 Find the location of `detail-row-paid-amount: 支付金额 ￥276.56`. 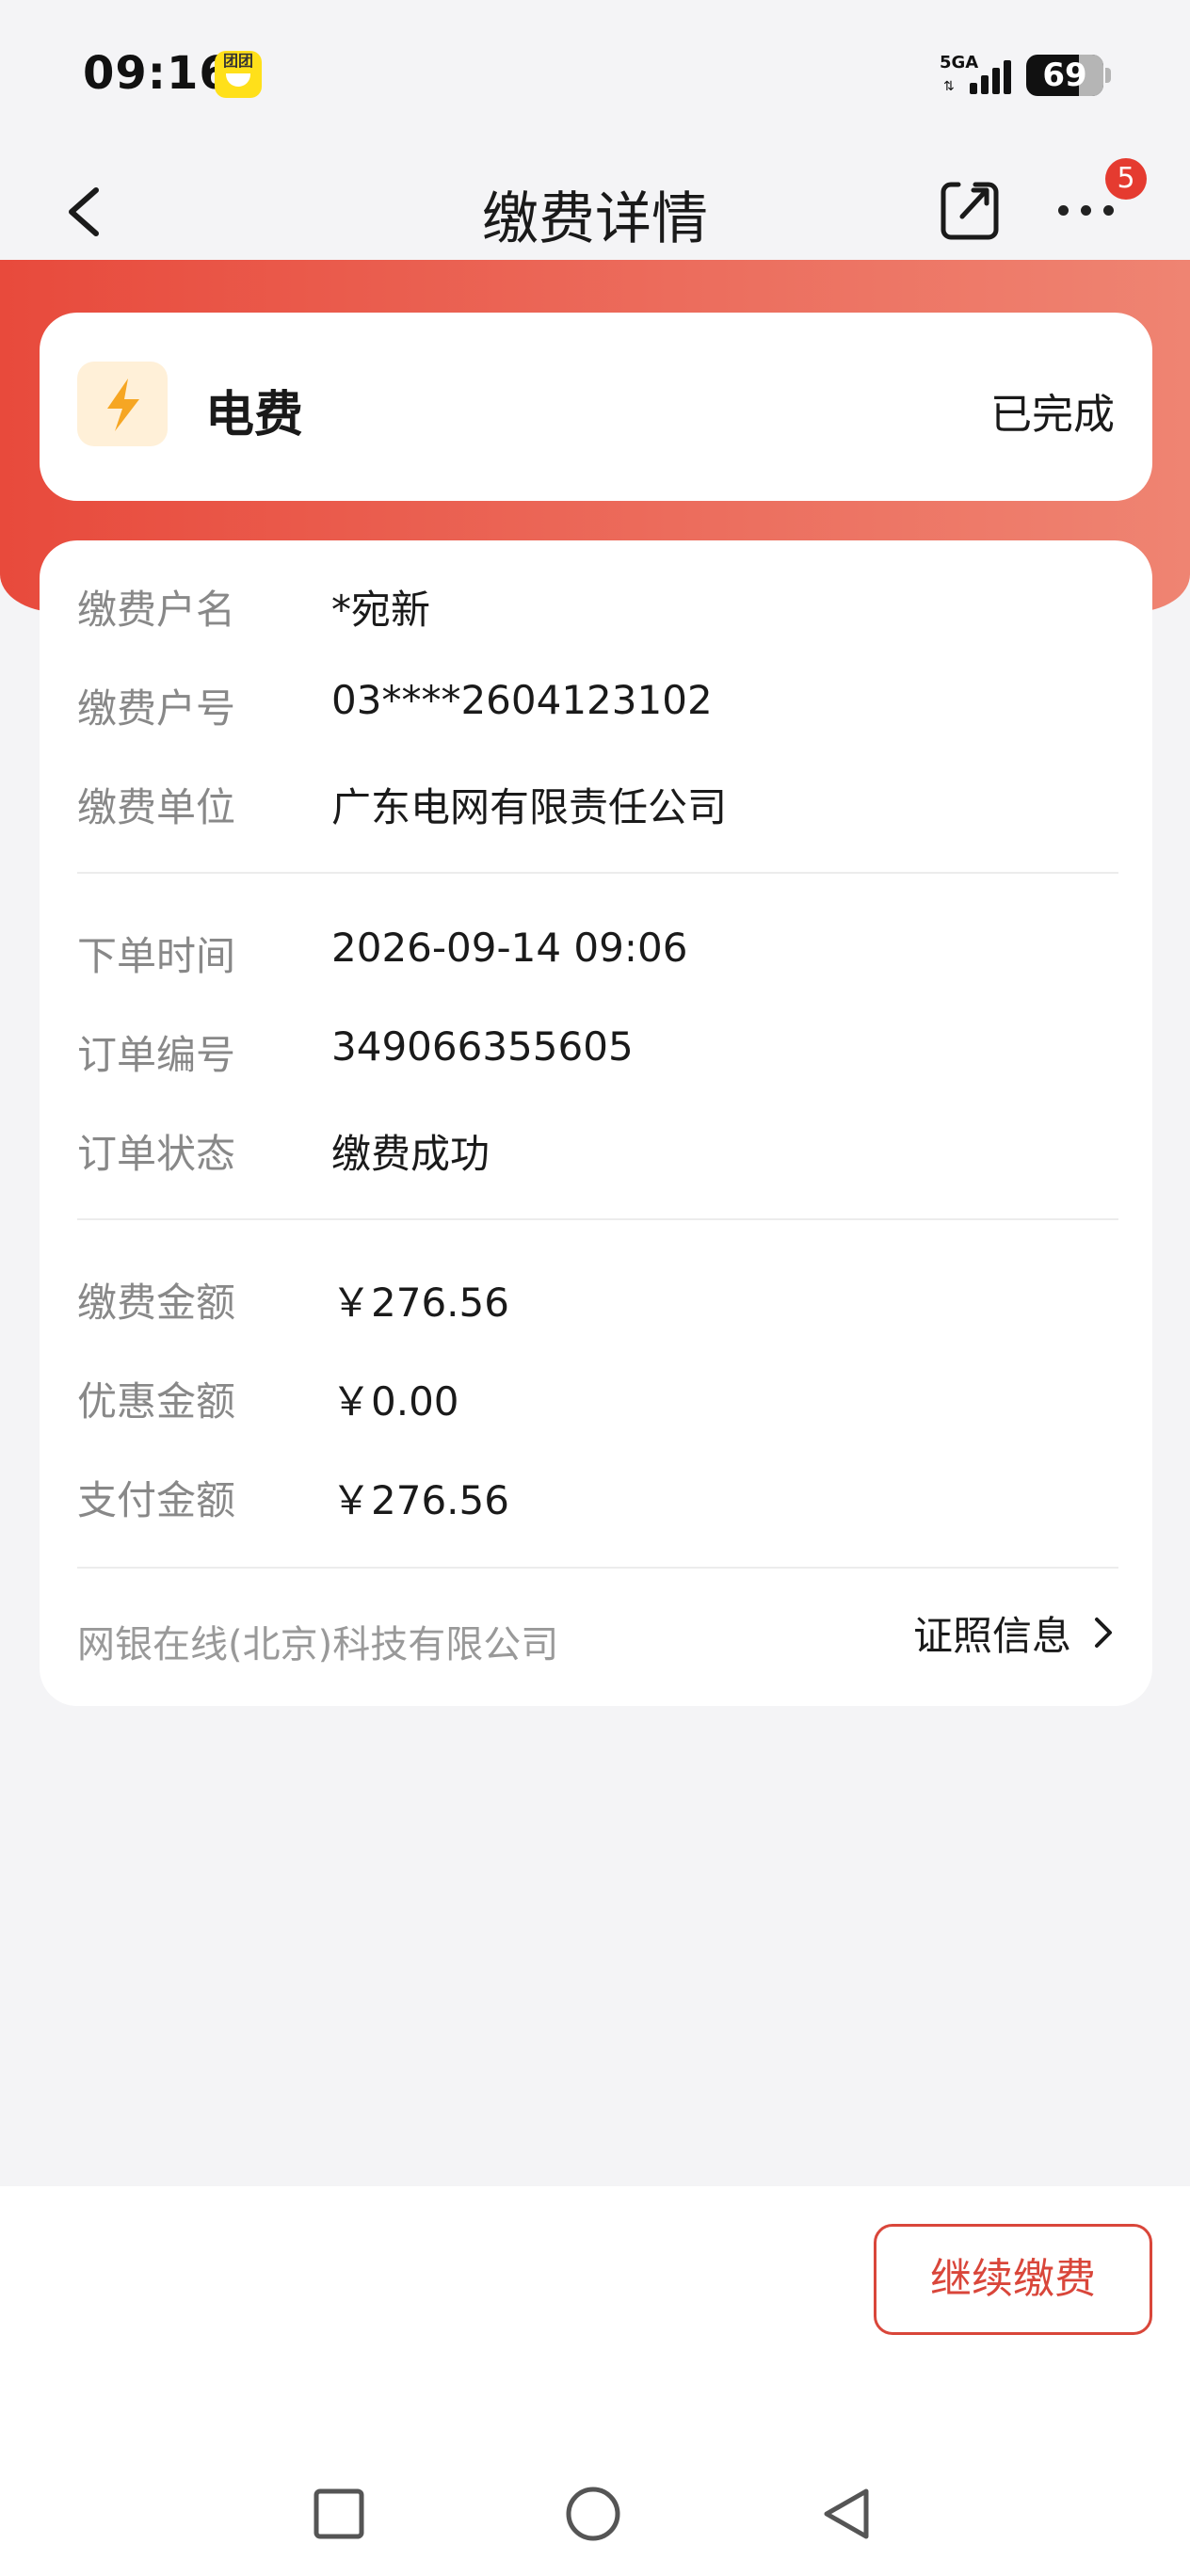

detail-row-paid-amount: 支付金额 ￥276.56 is located at coordinates (595, 1497).